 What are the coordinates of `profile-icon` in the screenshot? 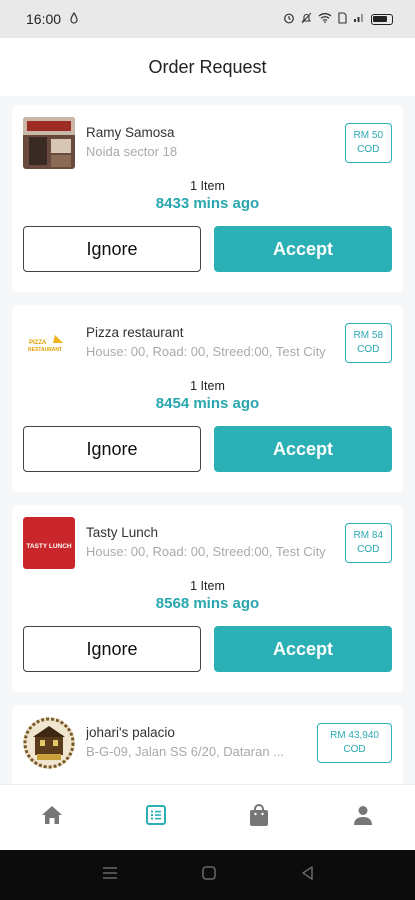 It's located at (363, 817).